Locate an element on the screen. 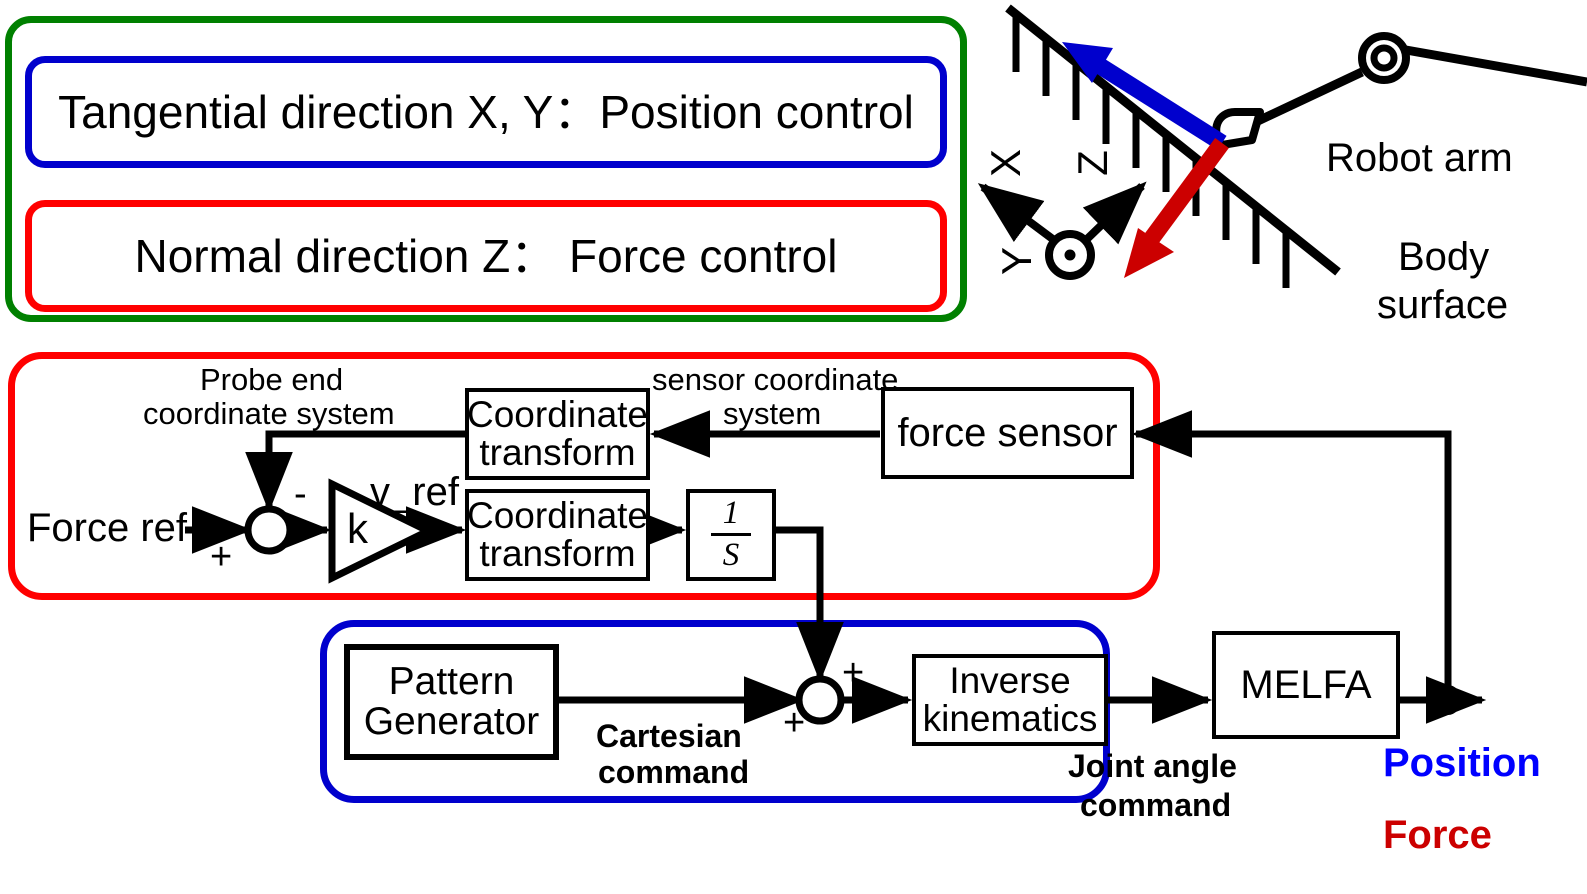 Image resolution: width=1587 pixels, height=894 pixels. coordinate-transform-bottom-line1: Coordinate is located at coordinates (558, 516).